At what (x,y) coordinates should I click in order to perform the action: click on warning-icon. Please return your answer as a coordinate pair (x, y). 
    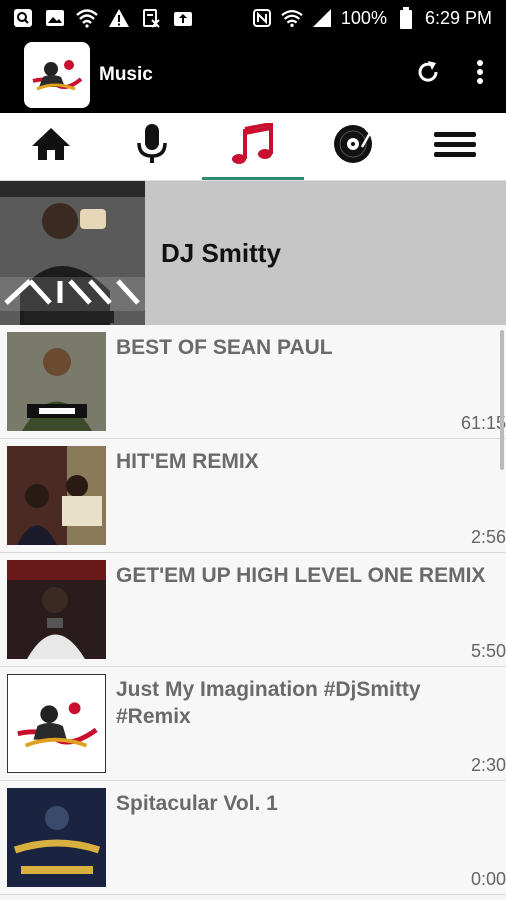
    Looking at the image, I should click on (119, 18).